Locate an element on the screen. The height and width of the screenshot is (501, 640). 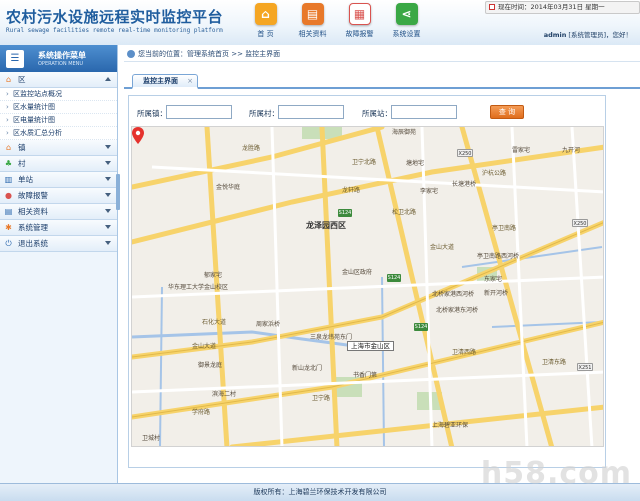
tab-monitor-main: 监控主界面 × is located at coordinates (165, 81).